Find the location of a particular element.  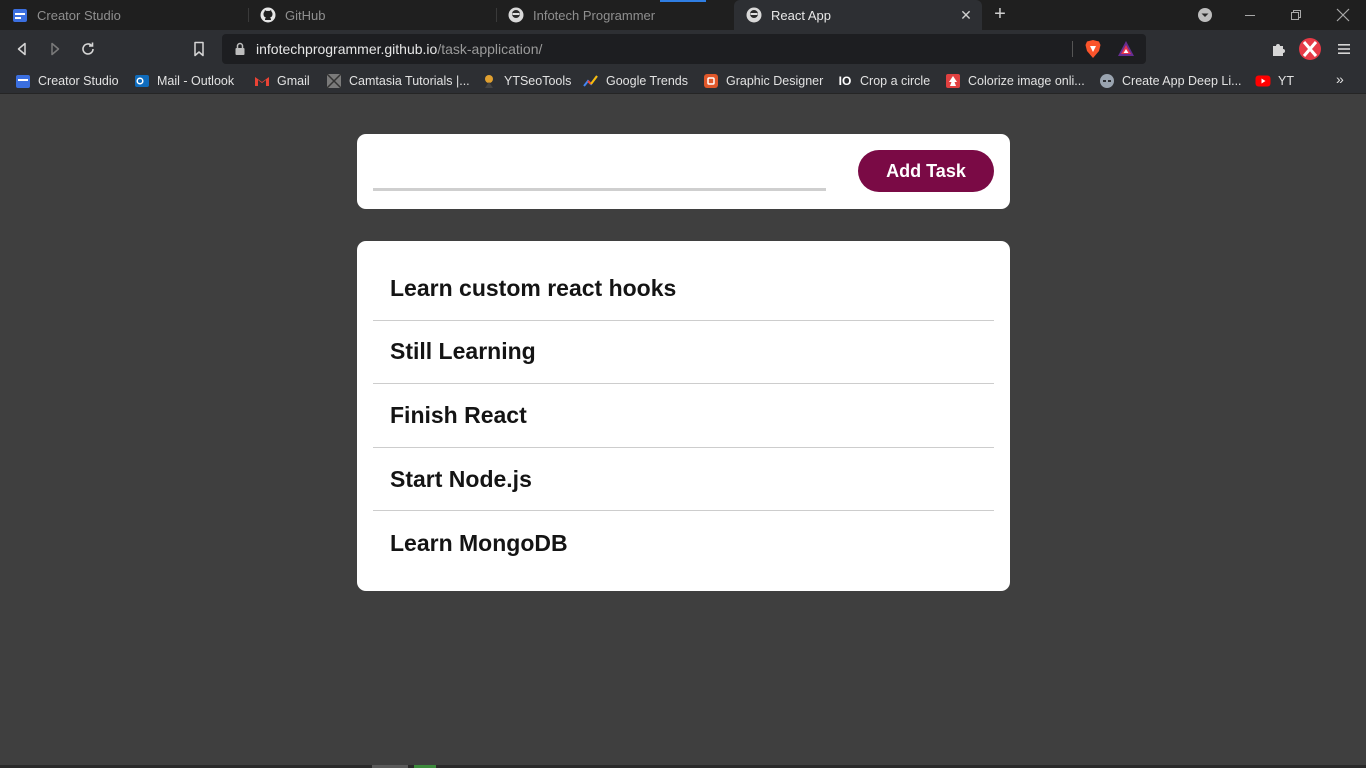

bookmark-icon is located at coordinates (199, 49).